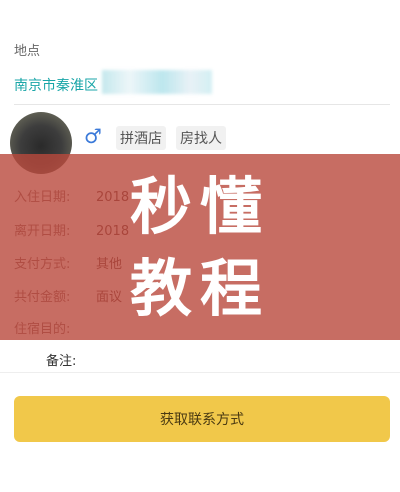 The image size is (400, 492). Describe the element at coordinates (157, 82) in the screenshot. I see `address-redaction` at that location.